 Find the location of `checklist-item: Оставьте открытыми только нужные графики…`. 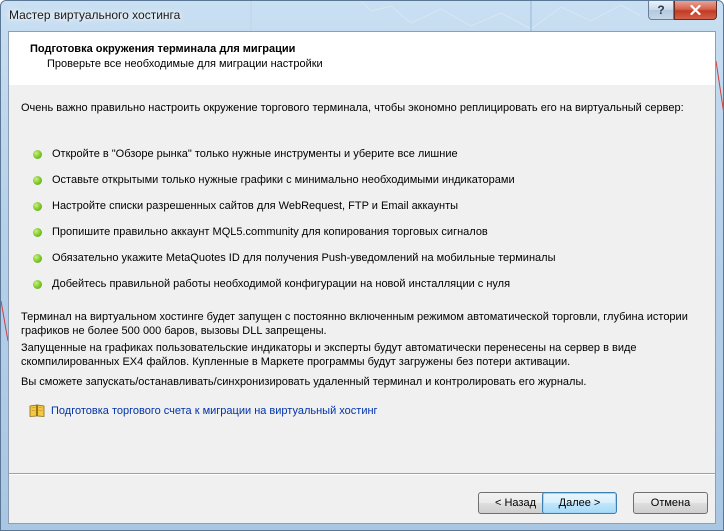

checklist-item: Оставьте открытыми только нужные графики… is located at coordinates (294, 185).